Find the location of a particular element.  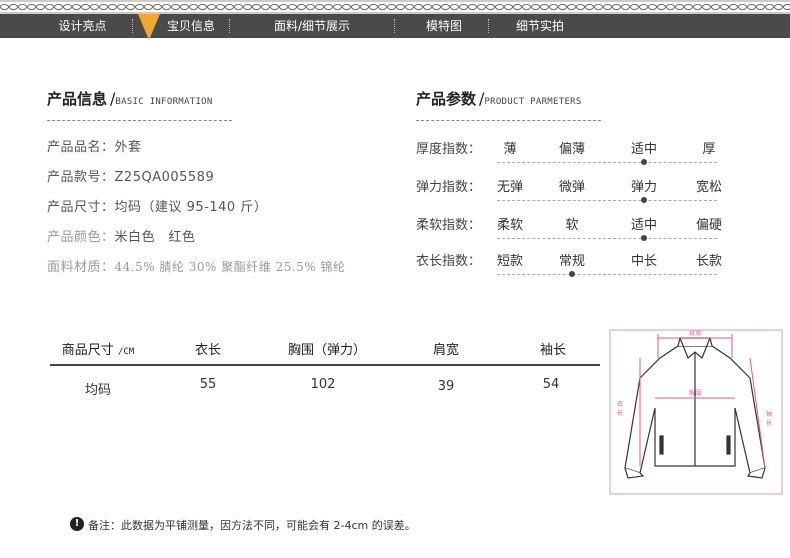

info-row-material: 面料材质：44.5% 腈纶 30% 聚酯纤维 25.5% 锦纶 is located at coordinates (196, 265).